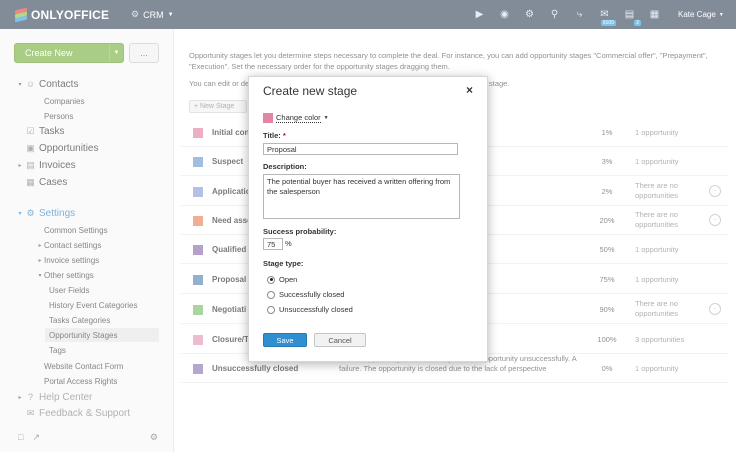 This screenshot has width=736, height=452. I want to click on change-color-label: Change color, so click(298, 118).